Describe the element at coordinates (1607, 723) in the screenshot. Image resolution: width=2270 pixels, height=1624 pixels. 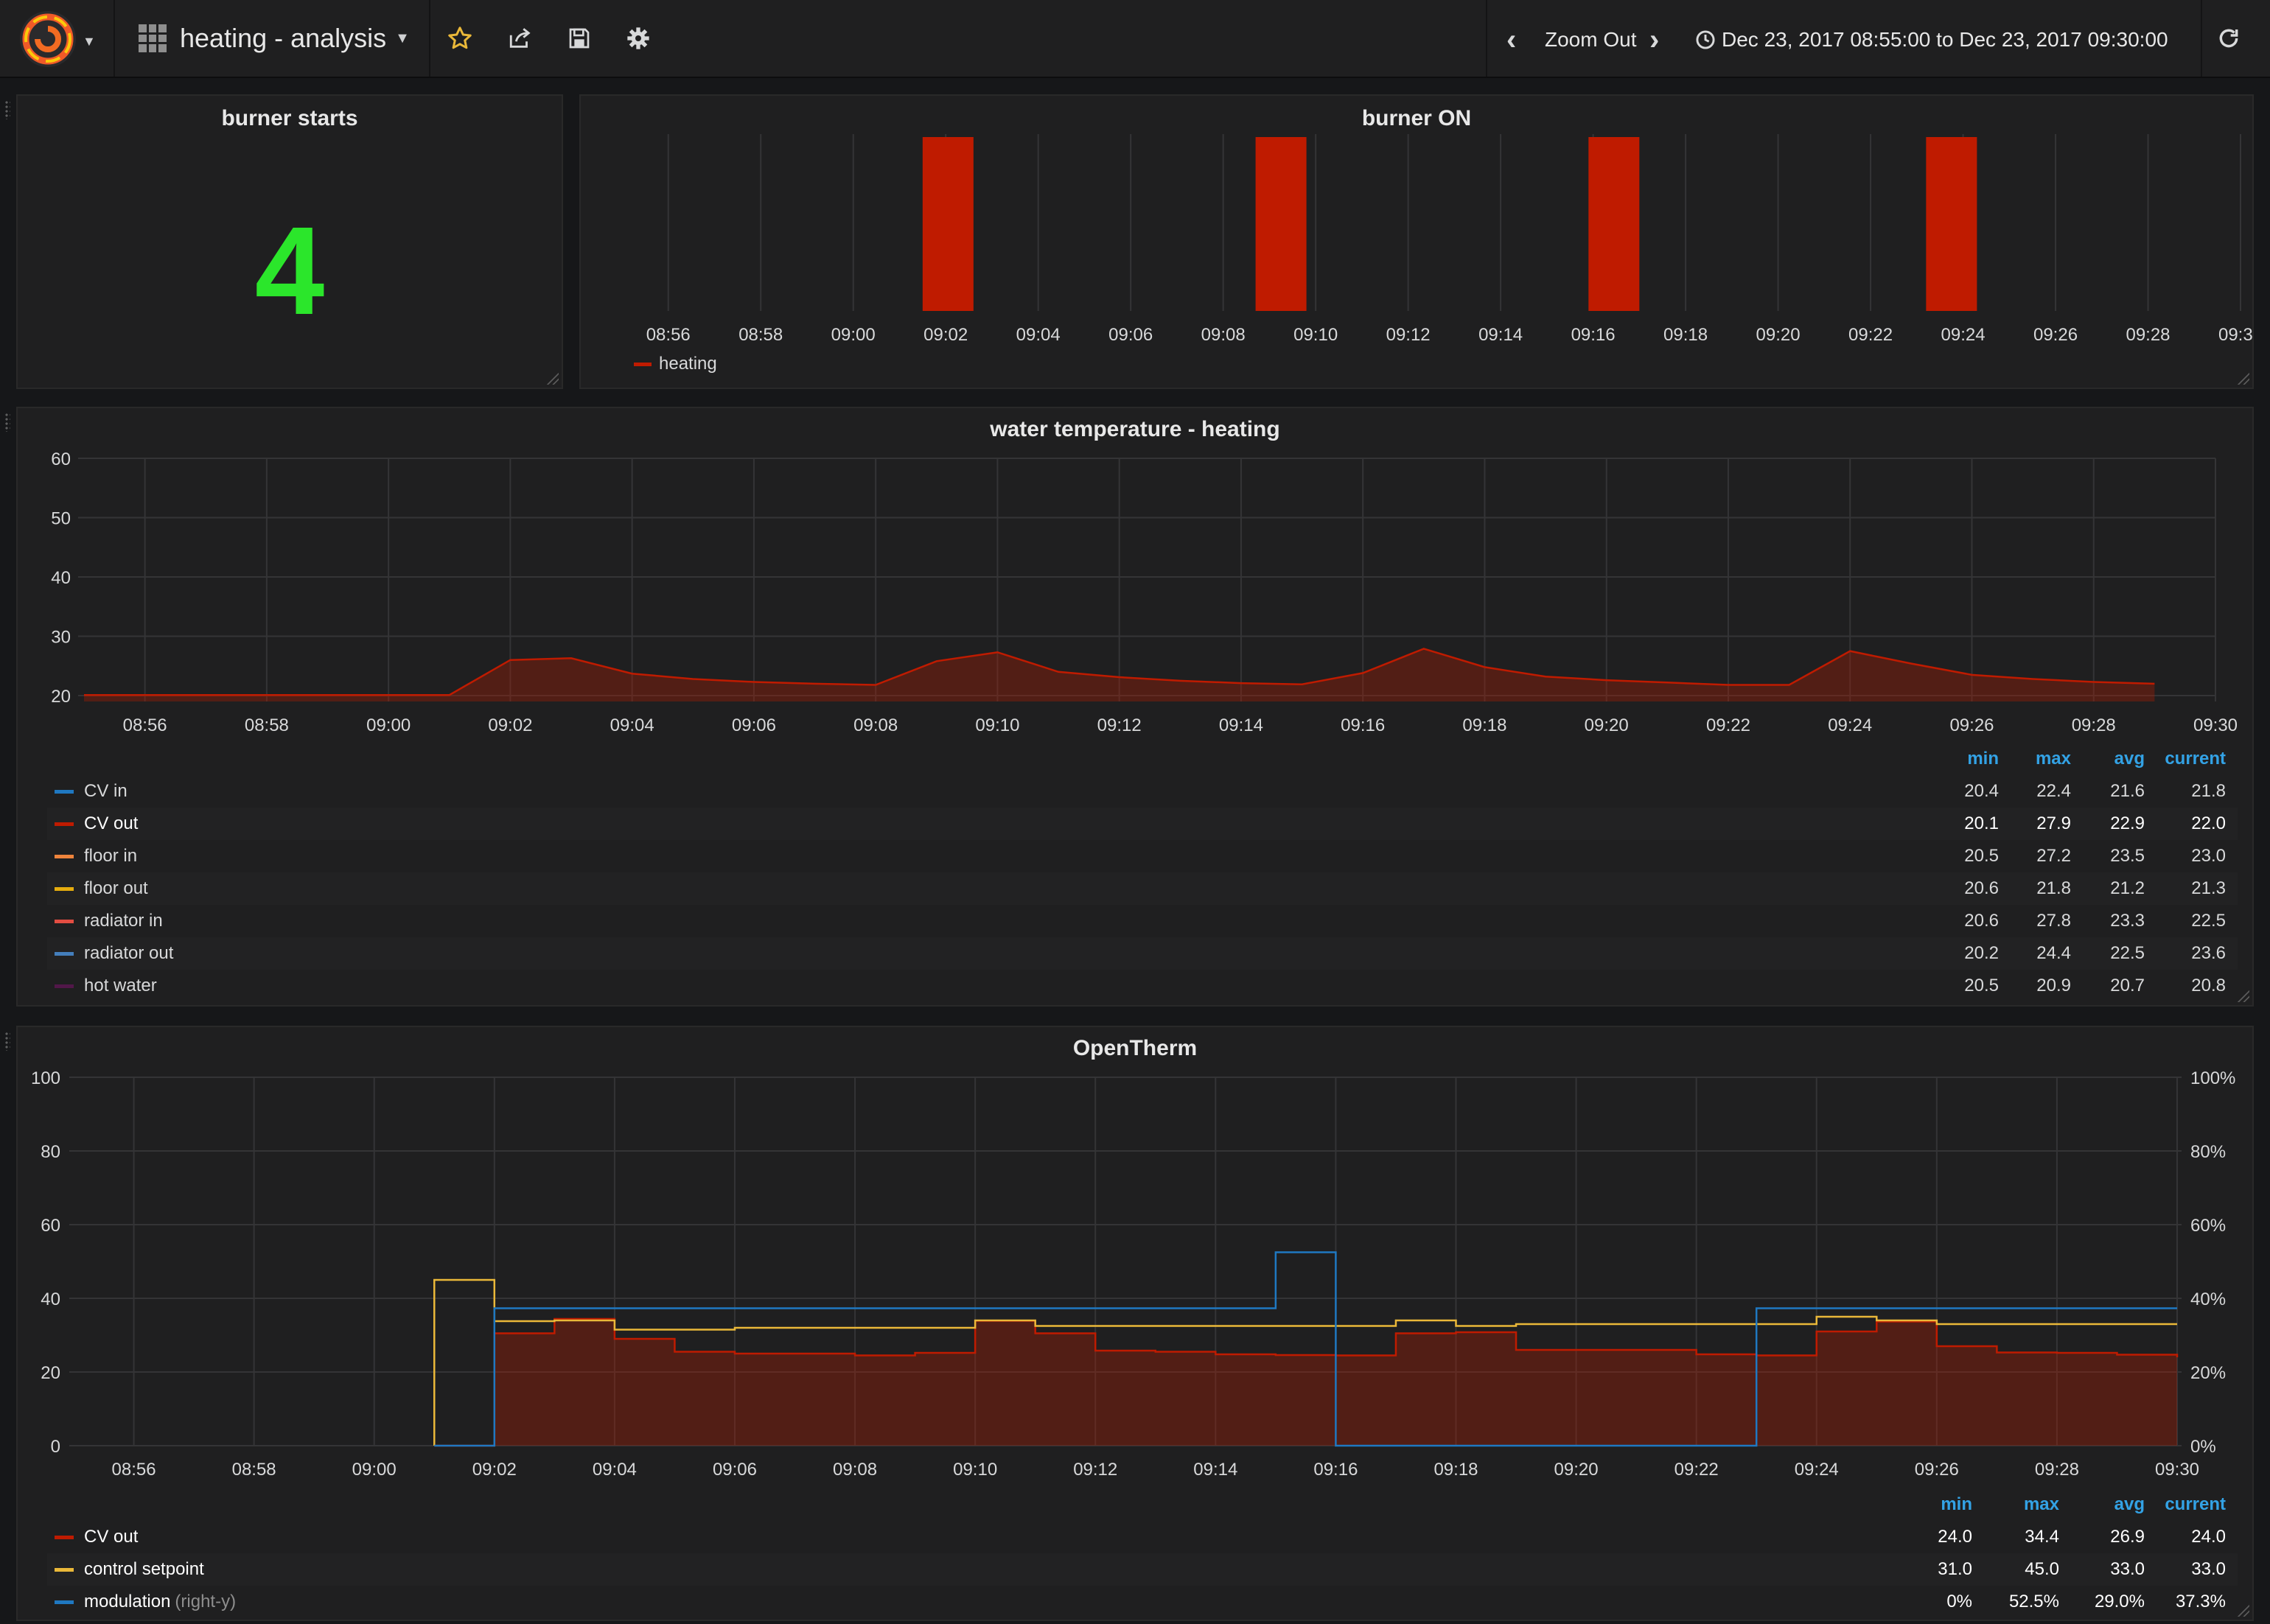
I see `x-tick-label: 09:20` at that location.